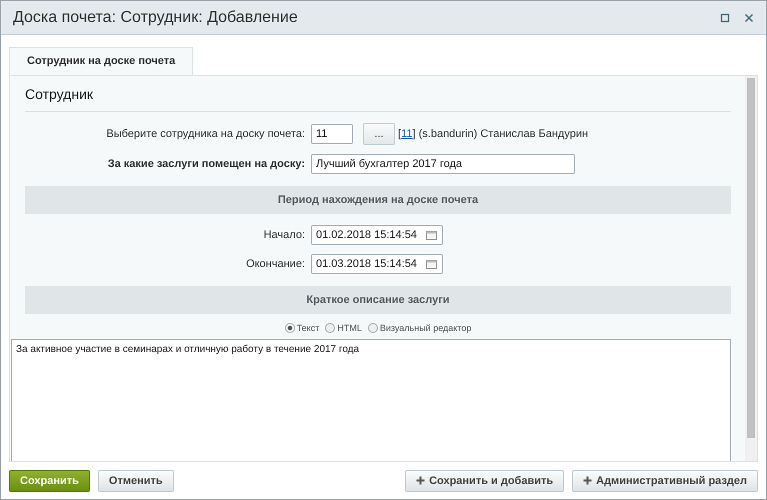 The image size is (767, 500). I want to click on employee-info: [11] (s.bandurin) Станислав Бандурин, so click(493, 134).